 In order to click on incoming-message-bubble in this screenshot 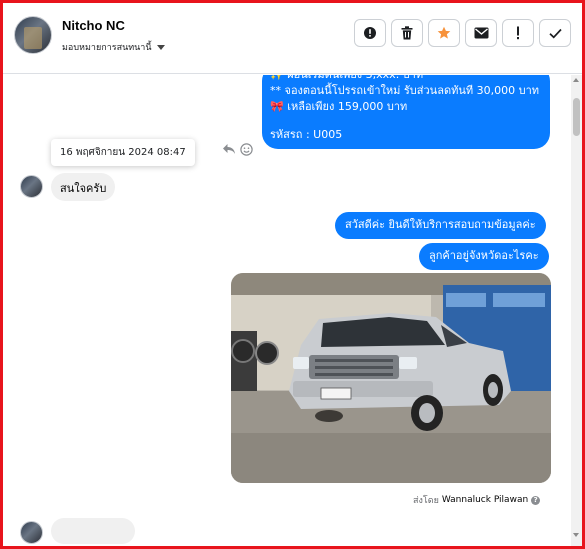, I will do `click(93, 531)`.